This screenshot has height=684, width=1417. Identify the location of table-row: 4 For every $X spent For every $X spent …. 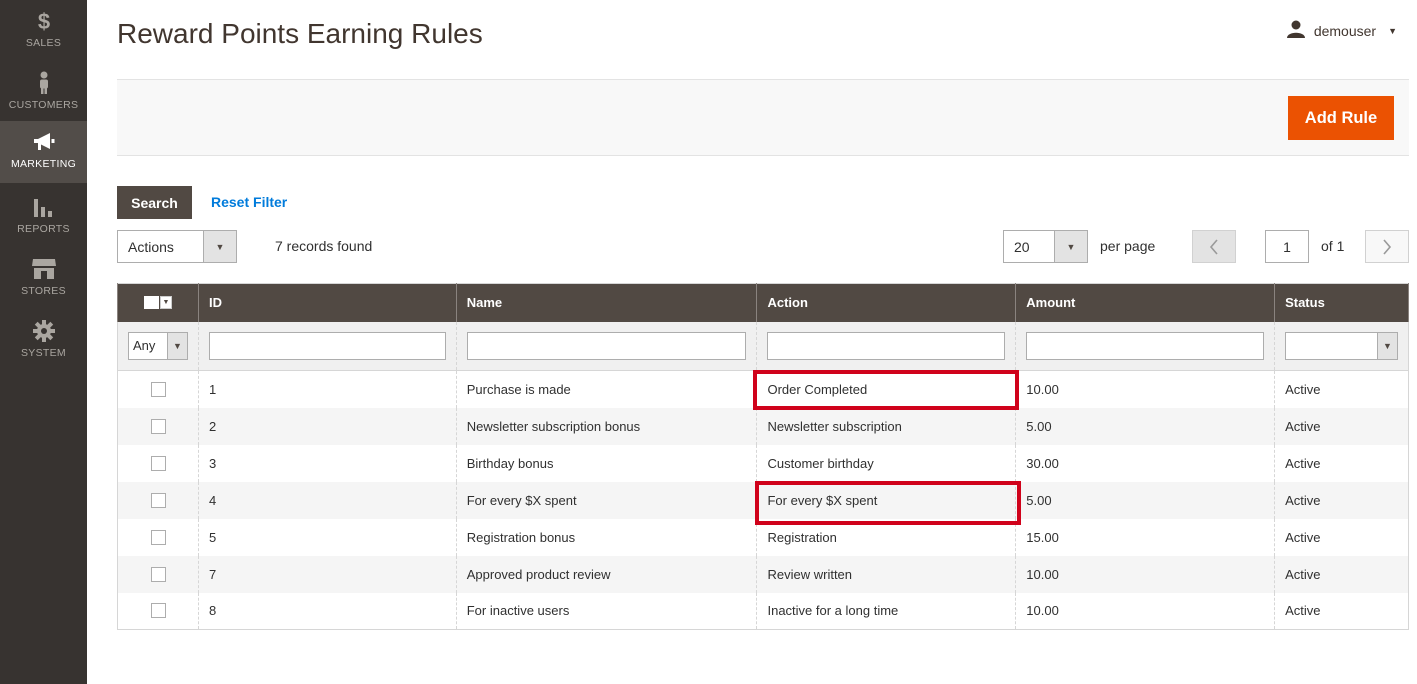
(763, 500).